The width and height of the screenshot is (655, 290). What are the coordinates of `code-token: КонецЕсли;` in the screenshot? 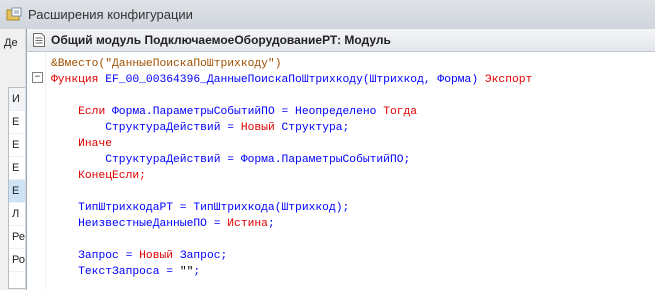 It's located at (98, 176).